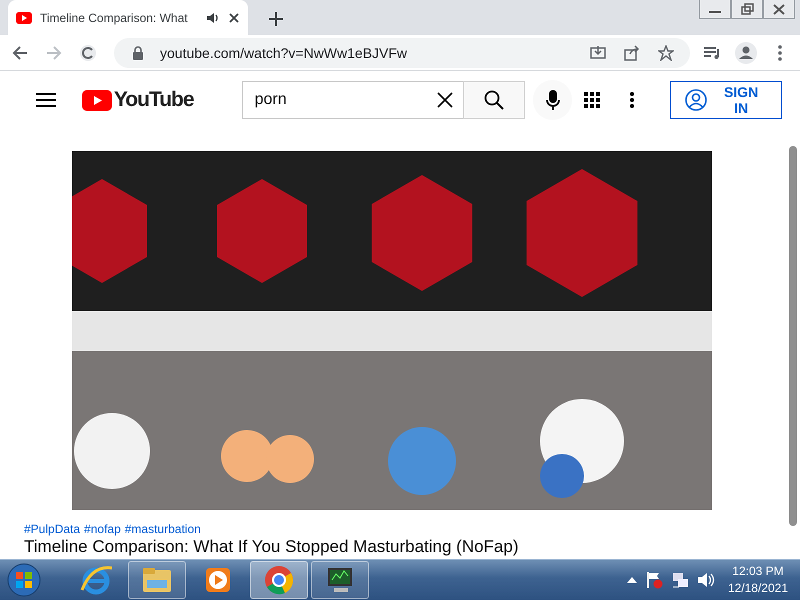 The height and width of the screenshot is (600, 800). Describe the element at coordinates (402, 53) in the screenshot. I see `address-bar: youtube.com/watch?v=NwWw1eBJVFw` at that location.